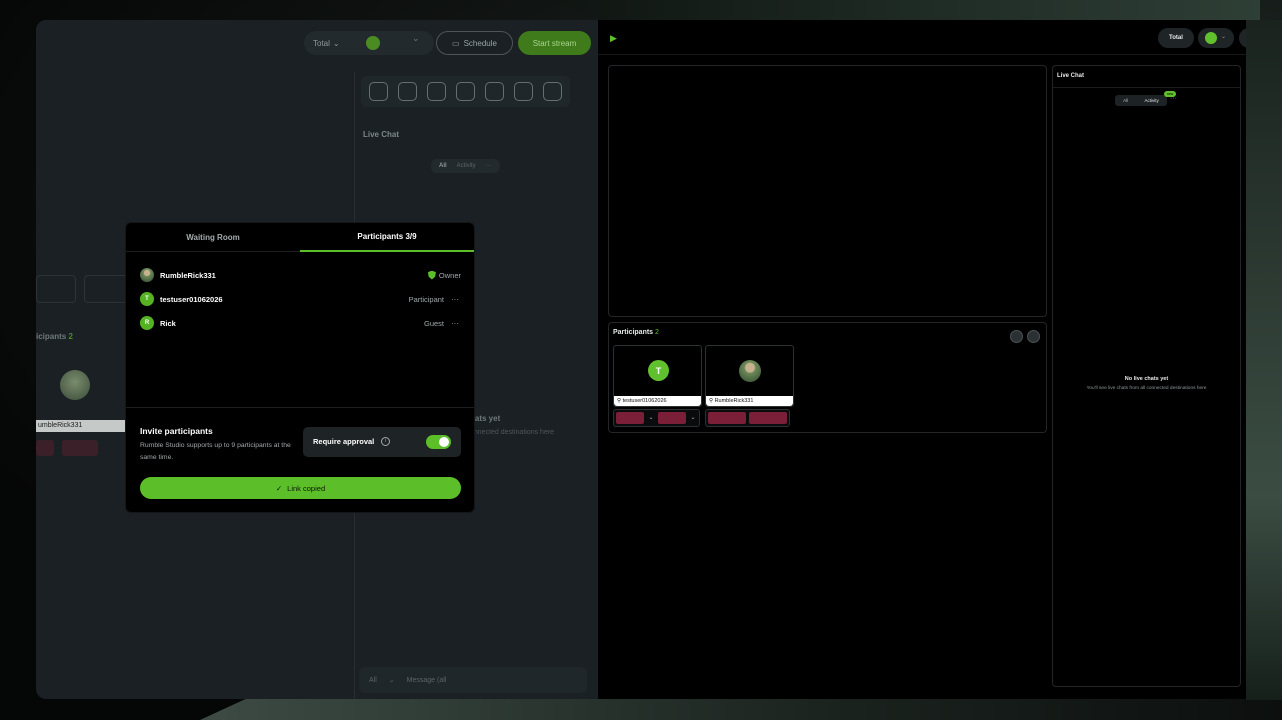 The width and height of the screenshot is (1282, 720). What do you see at coordinates (473, 680) in the screenshot?
I see `message-input: All ⌄ Message (all` at bounding box center [473, 680].